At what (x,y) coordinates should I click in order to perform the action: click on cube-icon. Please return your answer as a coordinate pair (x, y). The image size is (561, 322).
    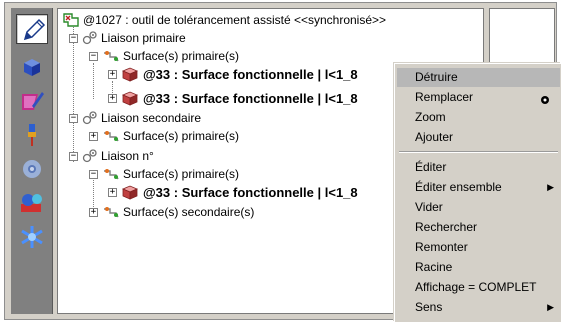
    Looking at the image, I should click on (32, 67).